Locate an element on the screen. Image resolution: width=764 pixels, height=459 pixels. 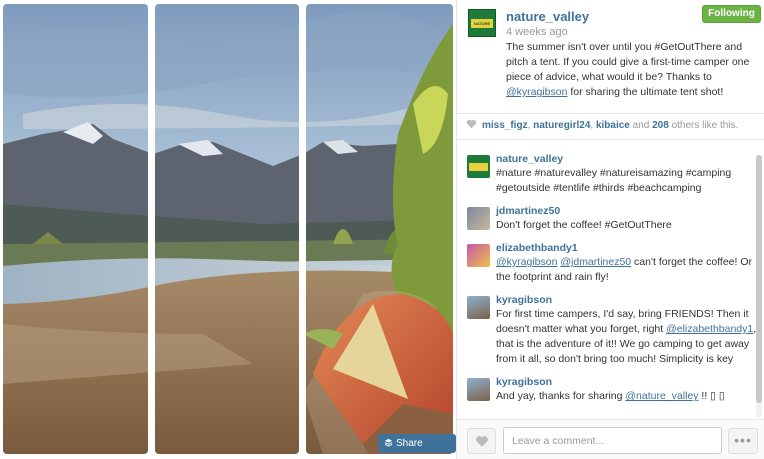
like-button is located at coordinates (481, 441).